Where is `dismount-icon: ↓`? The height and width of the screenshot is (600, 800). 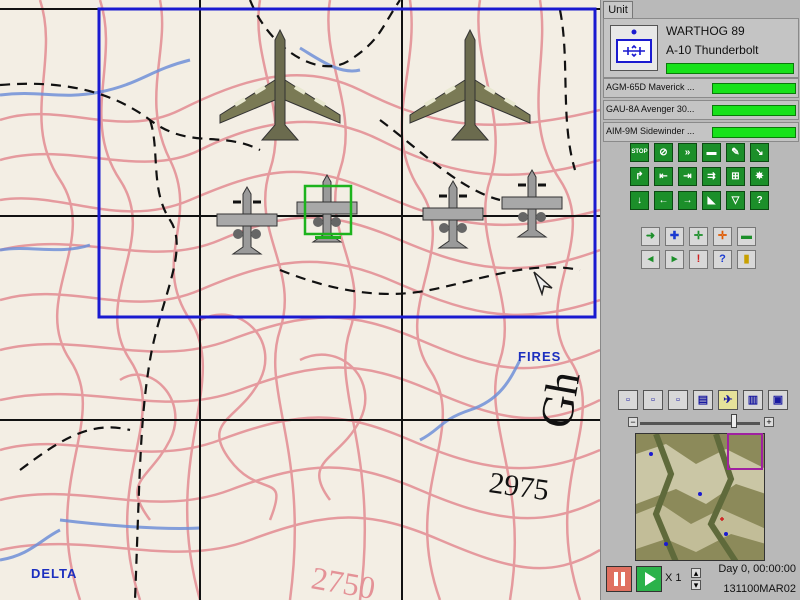
dismount-icon: ↓ is located at coordinates (639, 200).